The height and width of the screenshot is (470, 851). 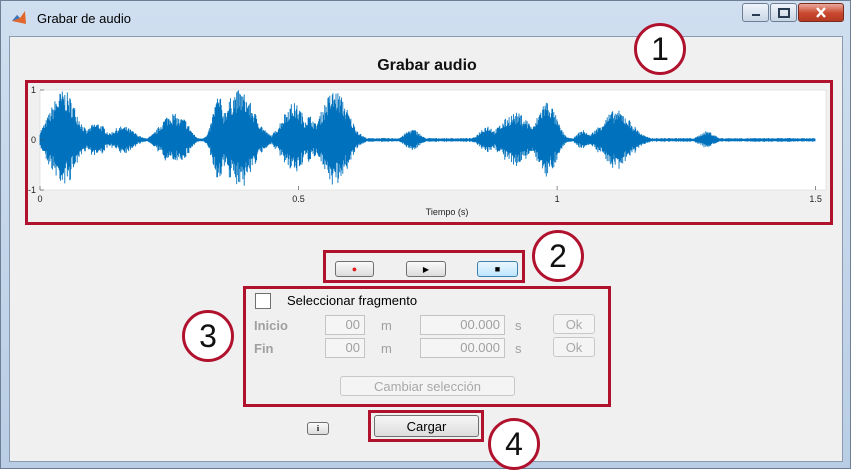 I want to click on maximize-icon, so click(x=783, y=12).